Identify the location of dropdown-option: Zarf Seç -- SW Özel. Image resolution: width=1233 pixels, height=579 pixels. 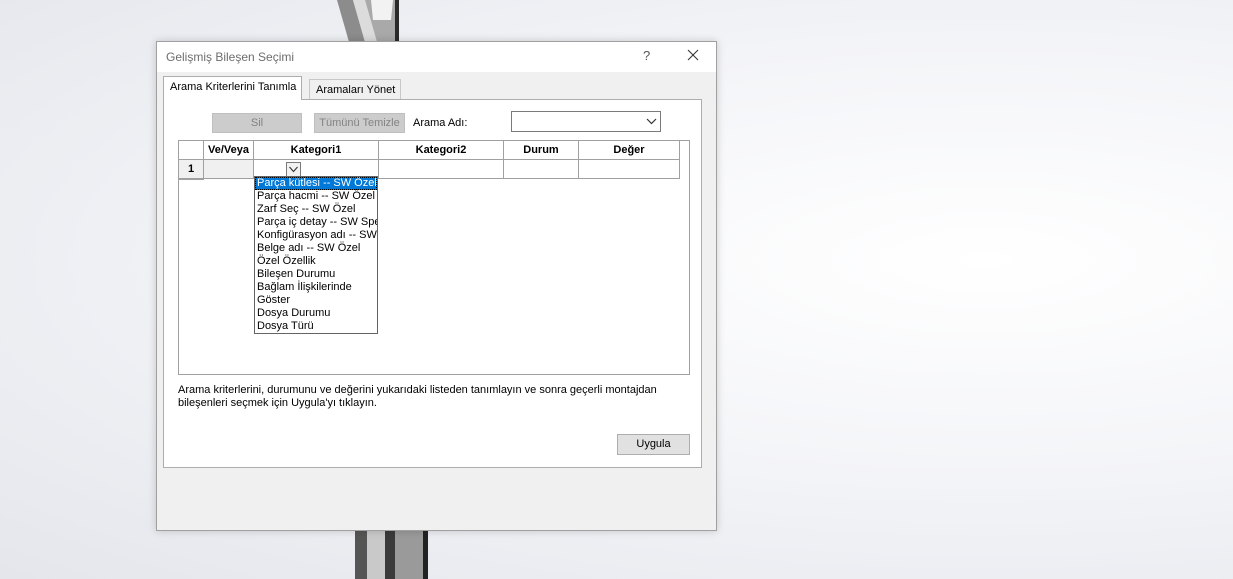
(316, 209).